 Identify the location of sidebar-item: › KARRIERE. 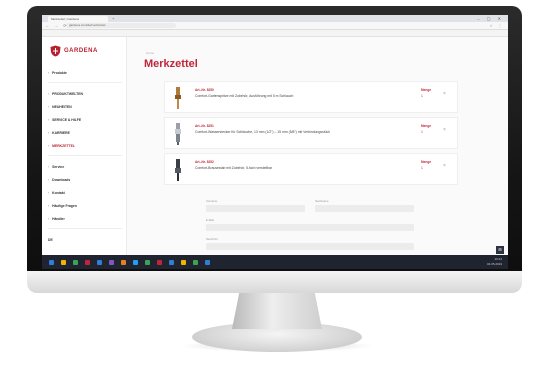
(85, 133).